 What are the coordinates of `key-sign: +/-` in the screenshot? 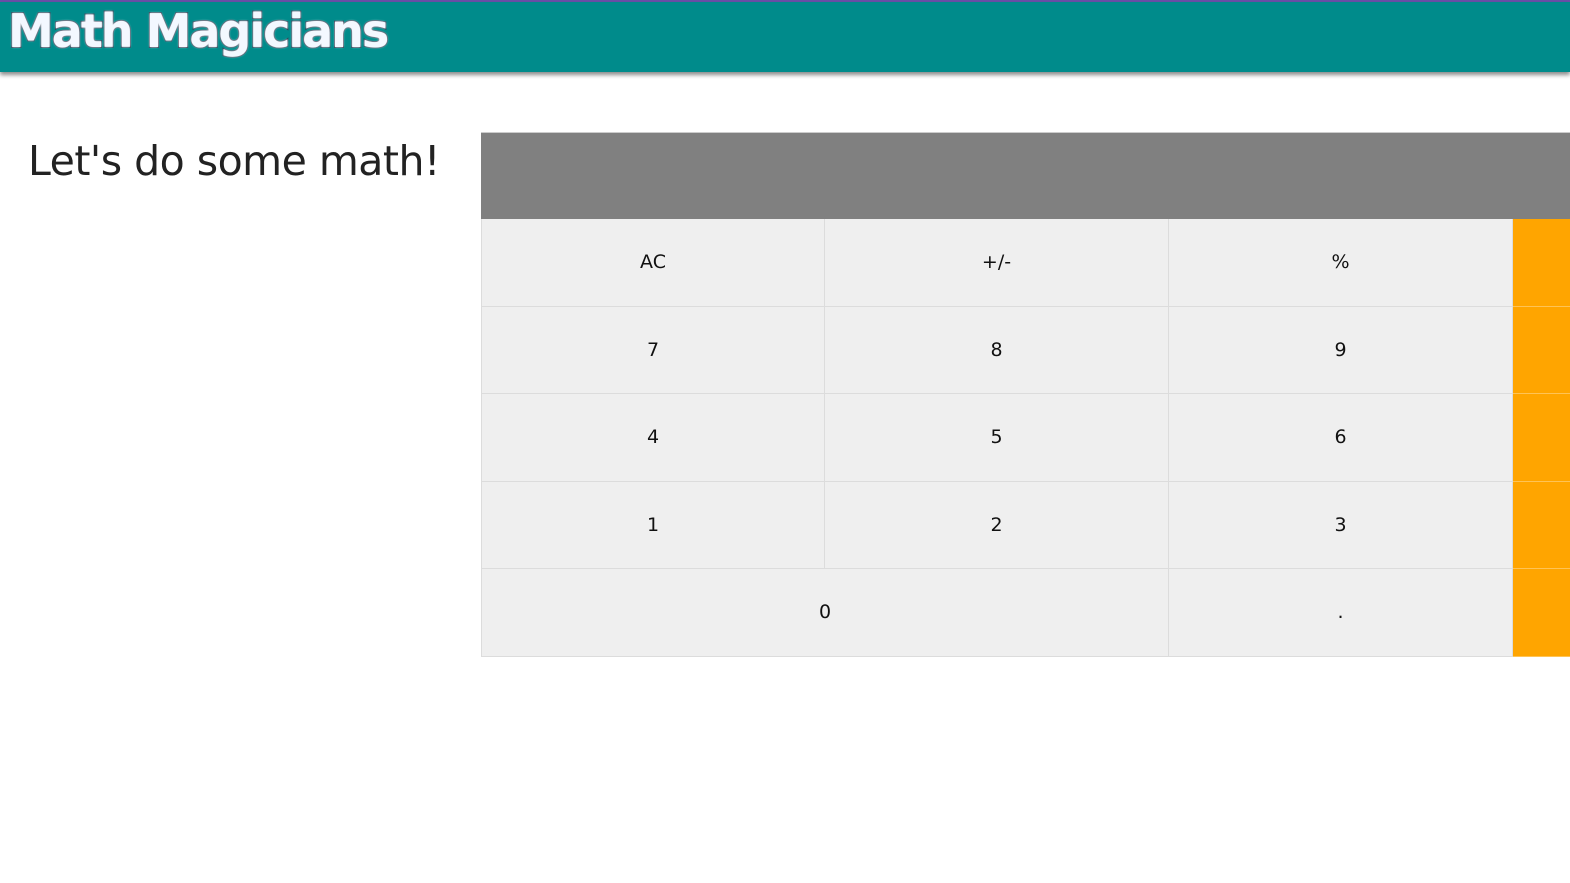 It's located at (997, 263).